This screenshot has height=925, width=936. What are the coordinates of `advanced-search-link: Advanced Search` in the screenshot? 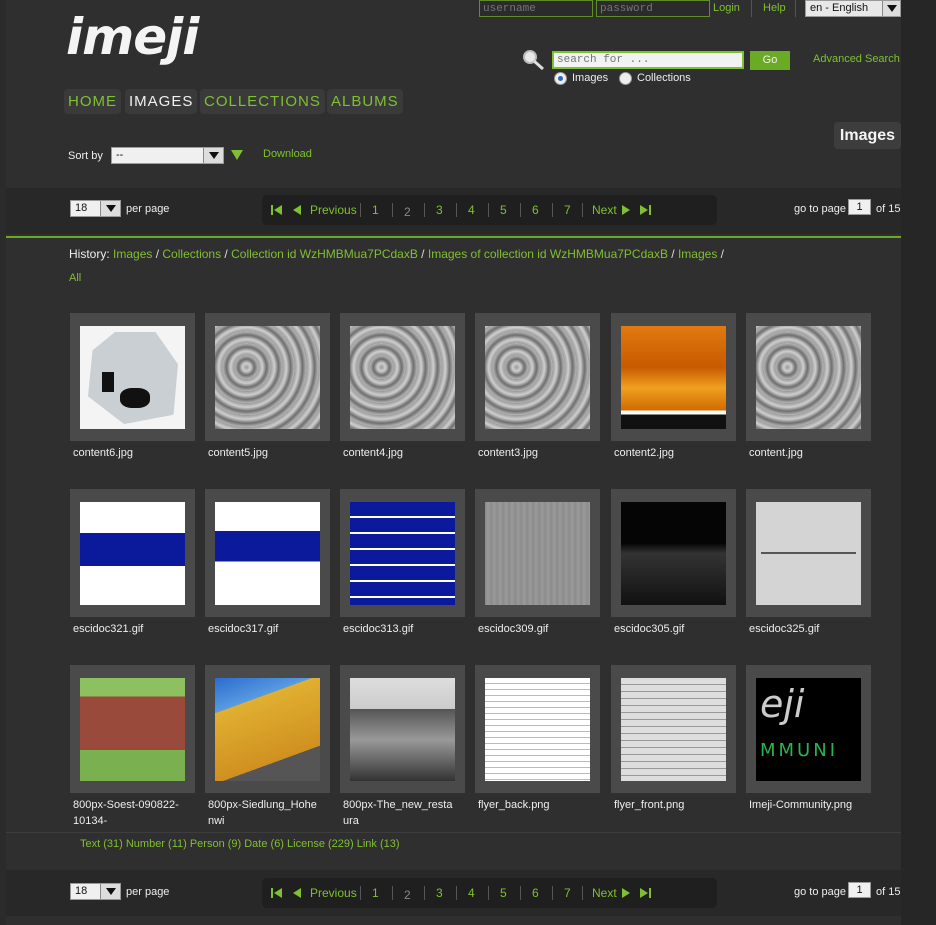 It's located at (856, 59).